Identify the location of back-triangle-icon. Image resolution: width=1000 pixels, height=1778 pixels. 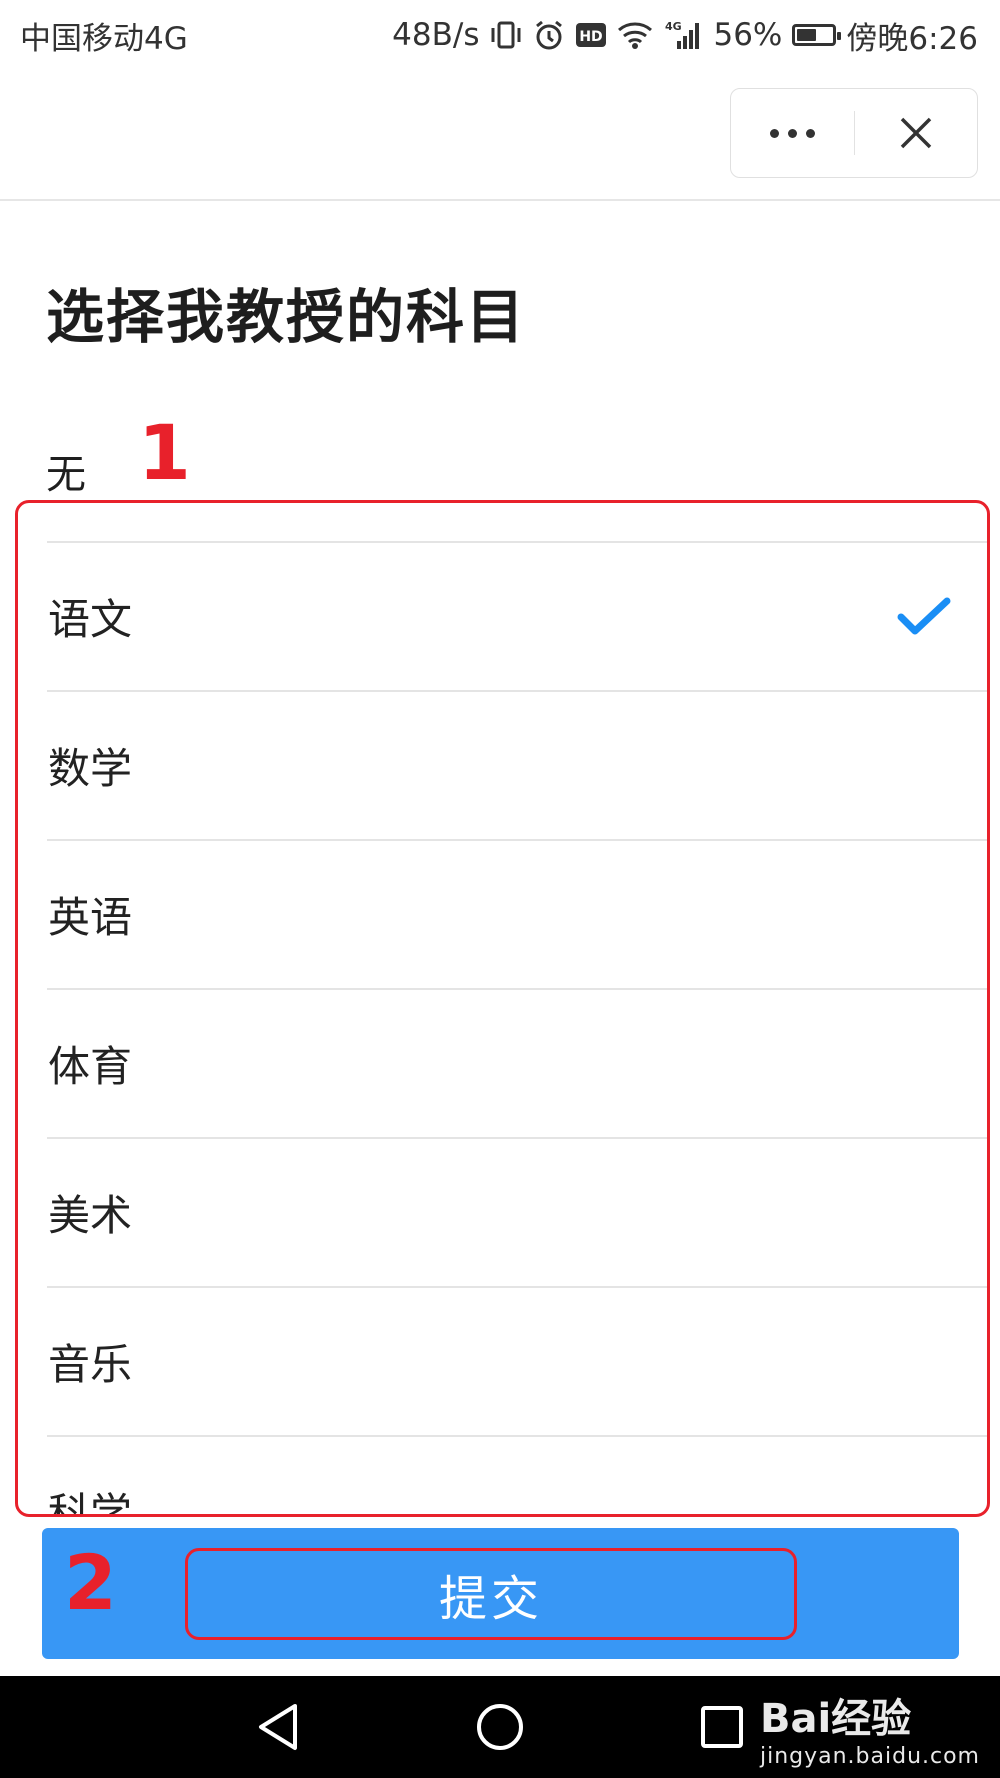
(278, 1727).